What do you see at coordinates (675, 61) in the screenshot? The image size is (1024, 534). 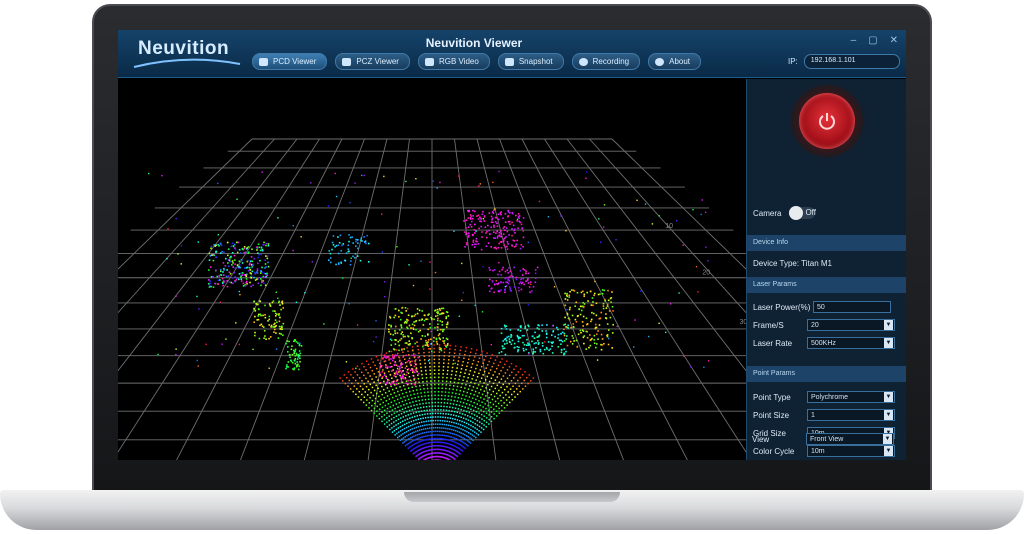 I see `tab-about: About` at bounding box center [675, 61].